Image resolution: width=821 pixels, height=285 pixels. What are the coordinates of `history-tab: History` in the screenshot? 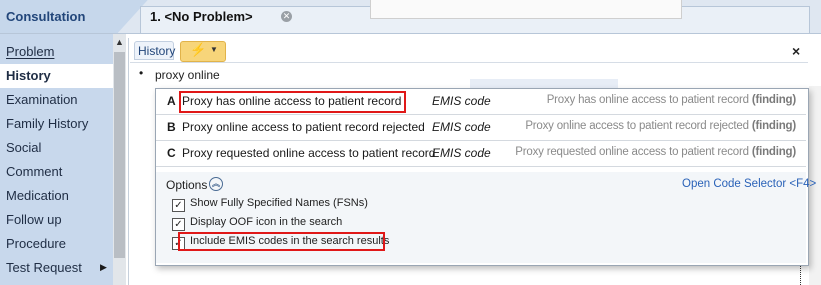 It's located at (154, 50).